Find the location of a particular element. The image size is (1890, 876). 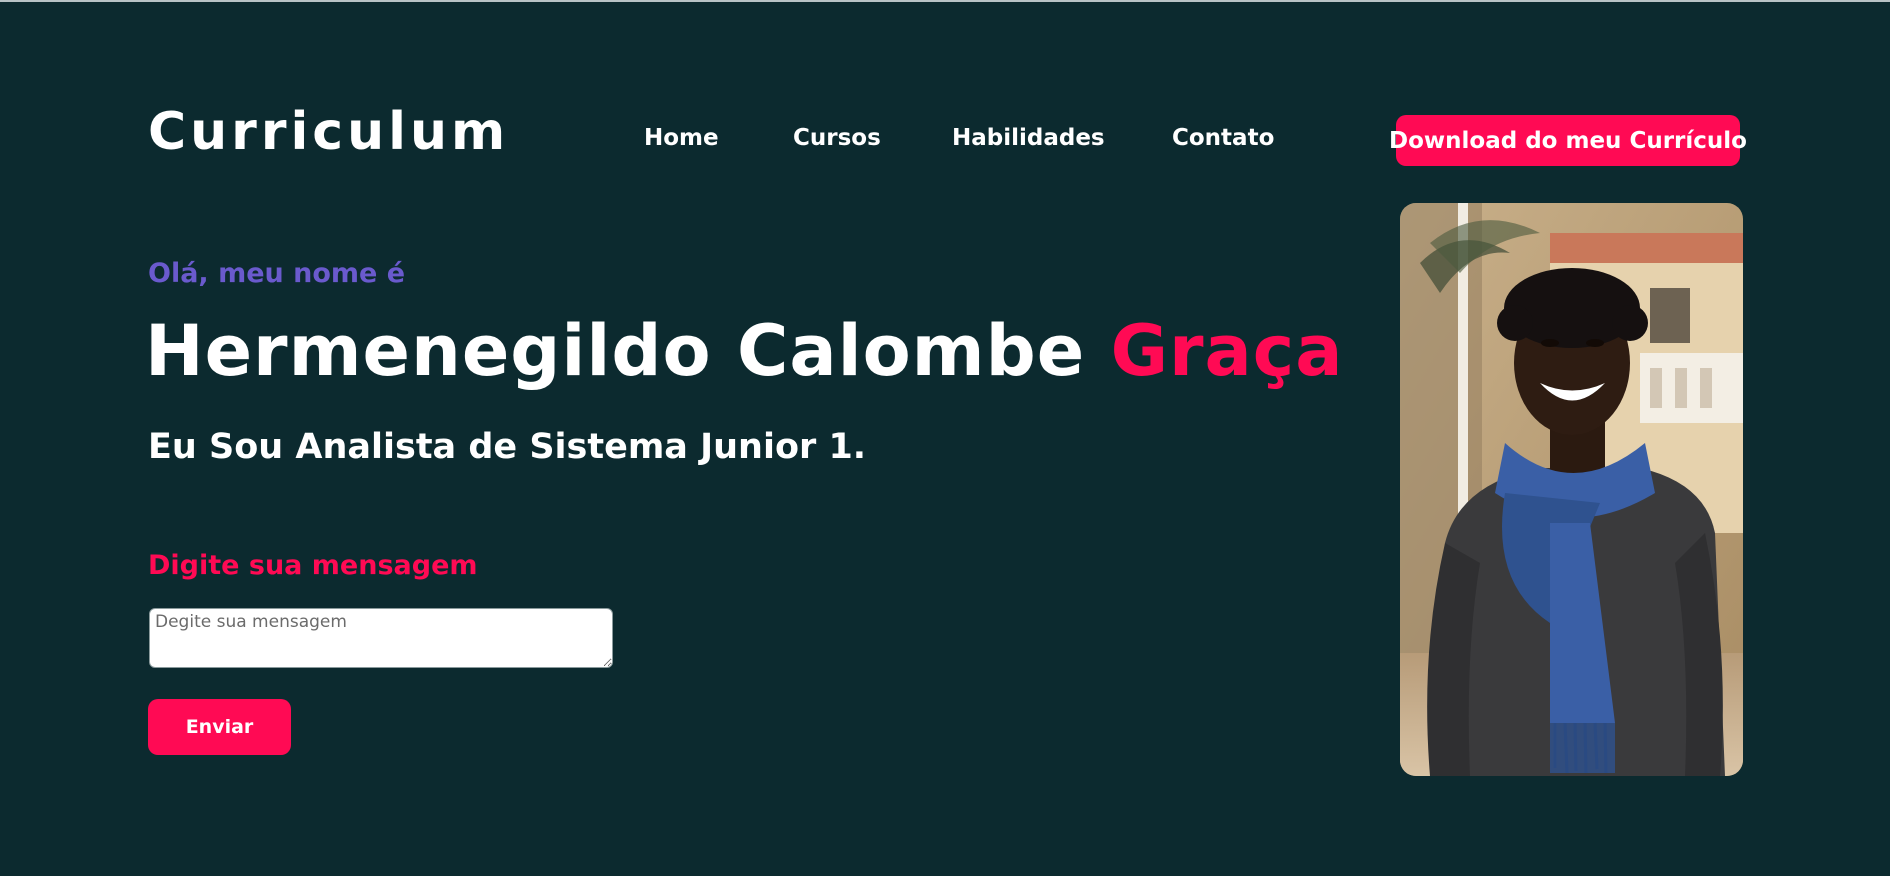

person-name: Hermenegildo Calombe Graça is located at coordinates (744, 351).